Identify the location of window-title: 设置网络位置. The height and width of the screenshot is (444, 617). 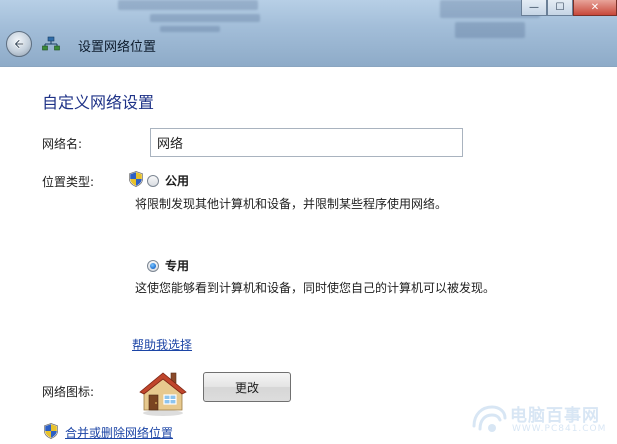
(117, 47).